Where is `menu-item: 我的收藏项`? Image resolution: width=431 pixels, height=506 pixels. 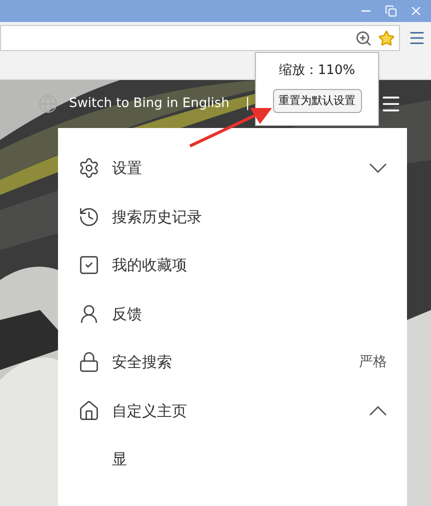 menu-item: 我的收藏项 is located at coordinates (232, 265).